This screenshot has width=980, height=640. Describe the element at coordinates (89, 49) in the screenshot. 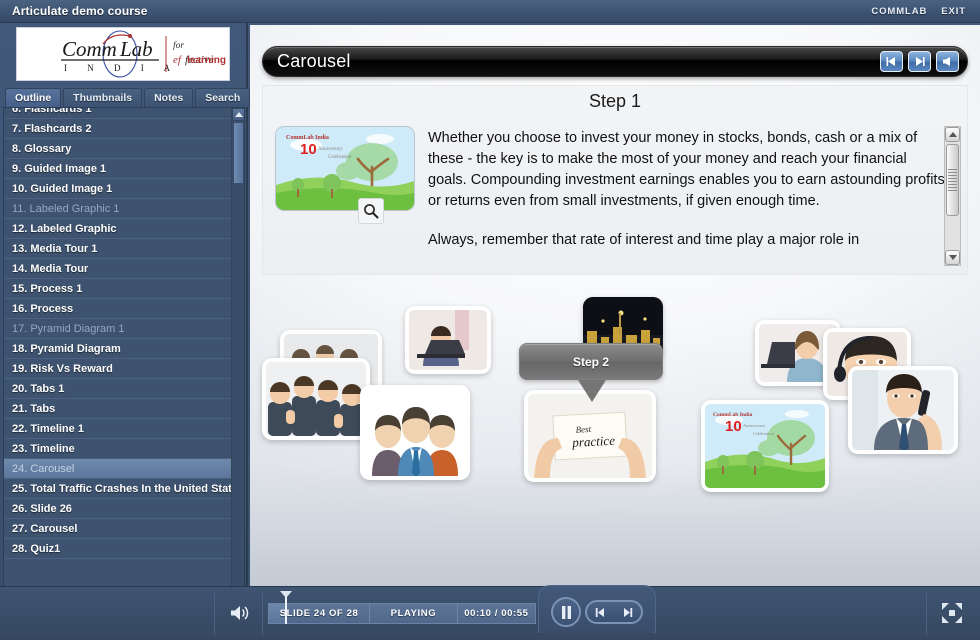

I see `svg-text: Comm` at that location.